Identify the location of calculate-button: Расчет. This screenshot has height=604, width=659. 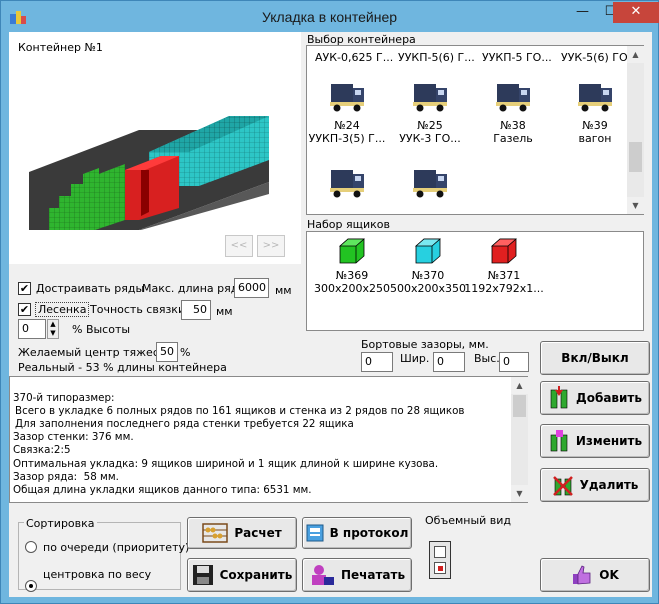
(242, 533).